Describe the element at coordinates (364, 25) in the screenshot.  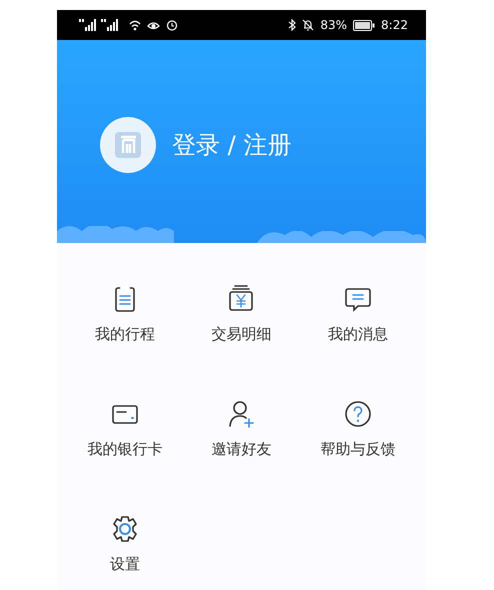
I see `battery-icon` at that location.